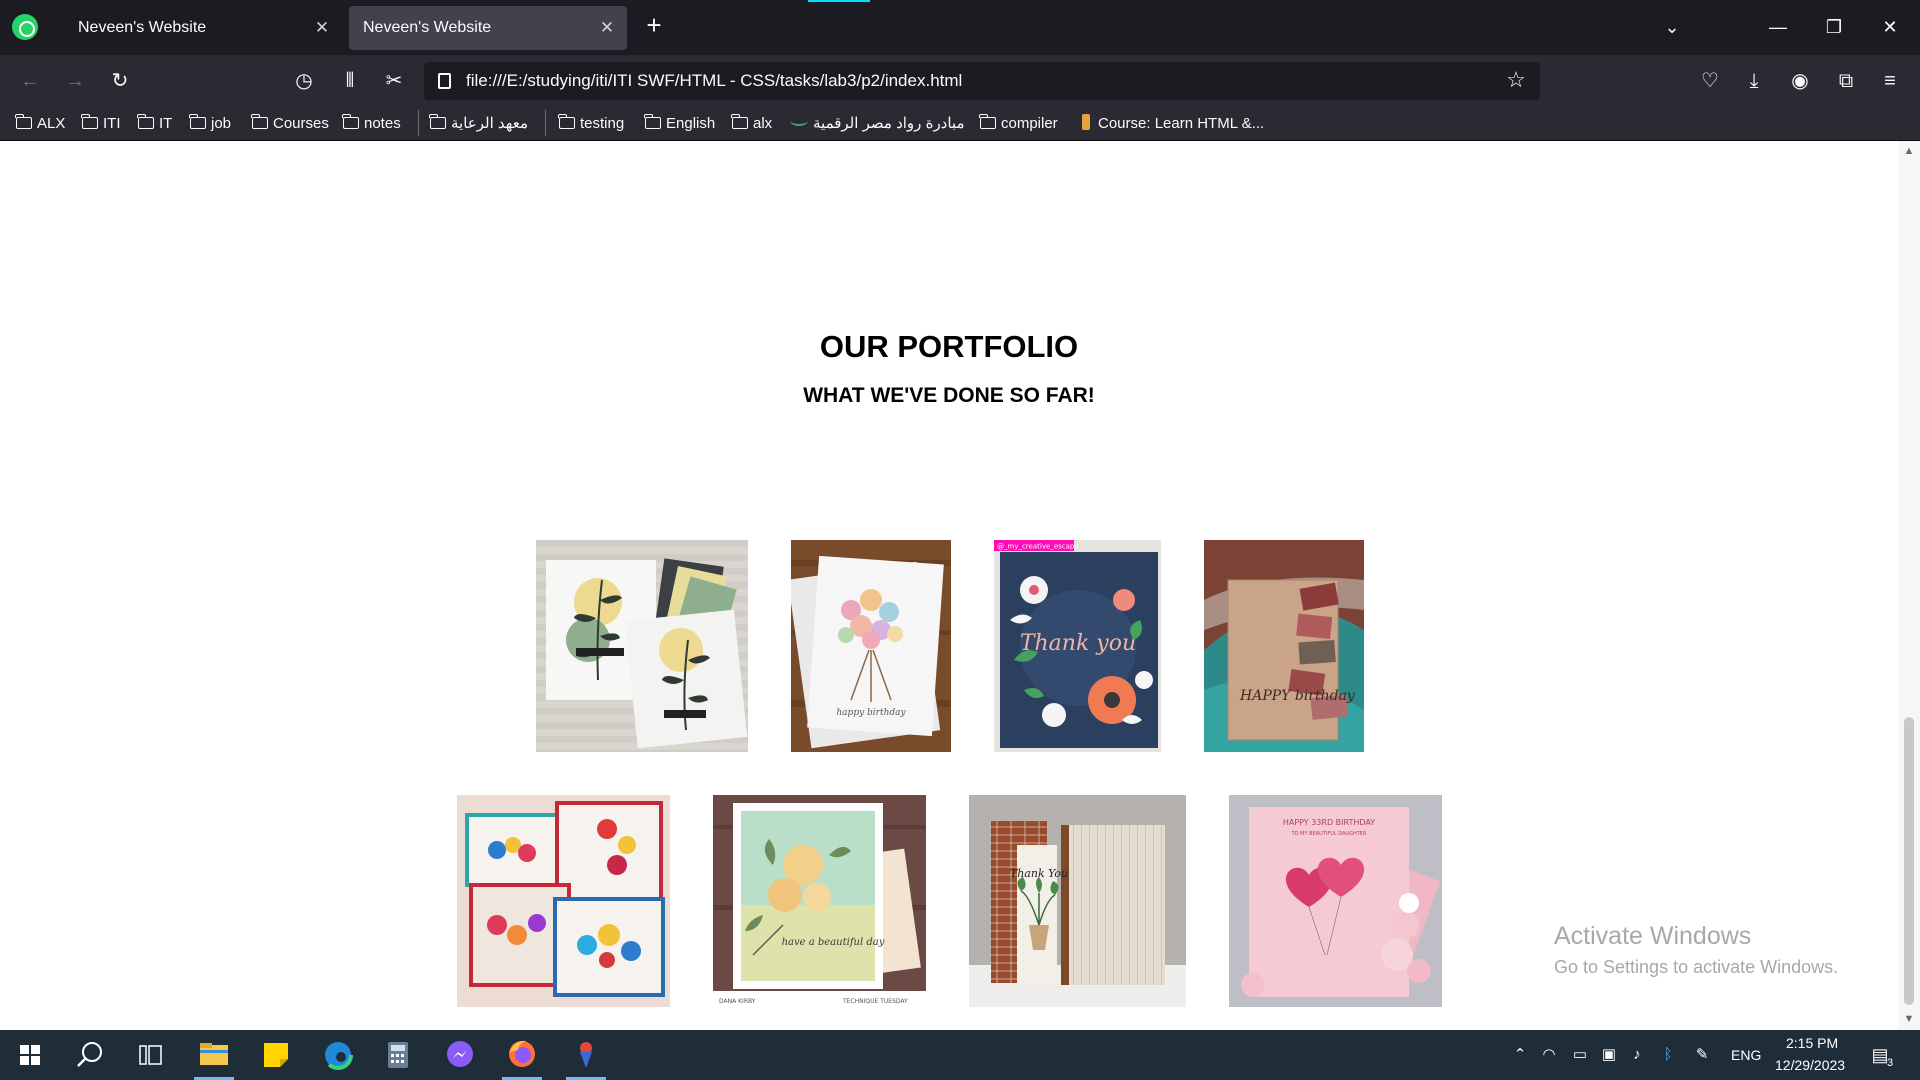  Describe the element at coordinates (871, 646) in the screenshot. I see `portfolio-image-bouquet-card: happy birthday` at that location.